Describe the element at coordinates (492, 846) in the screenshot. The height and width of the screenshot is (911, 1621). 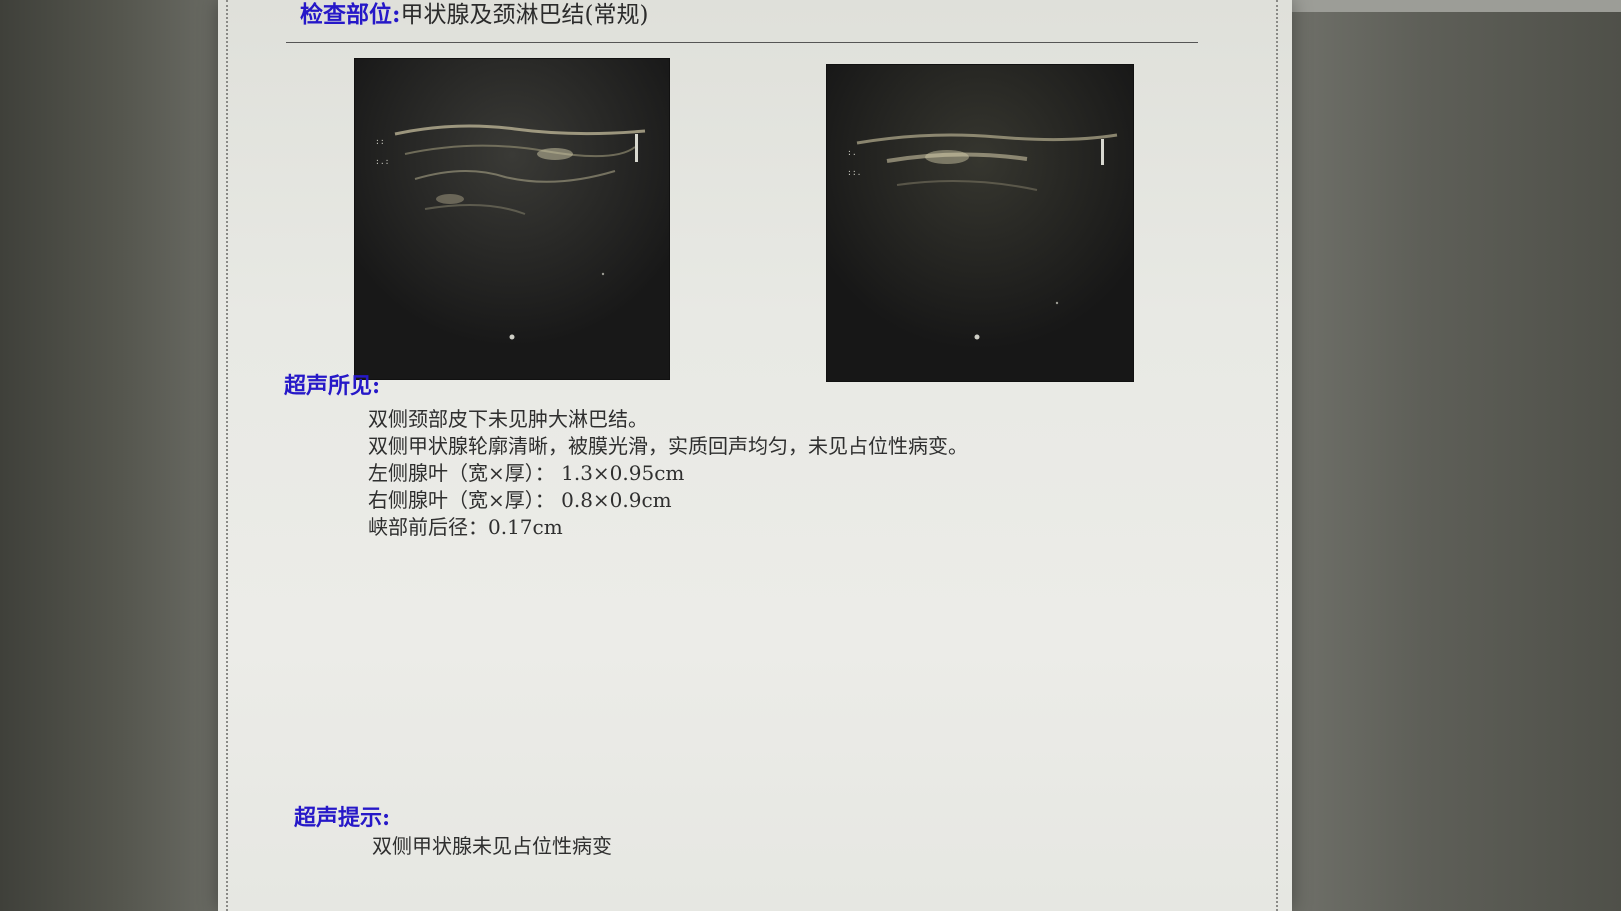
I see `impression-text: 双侧甲状腺未见占位性病变` at that location.